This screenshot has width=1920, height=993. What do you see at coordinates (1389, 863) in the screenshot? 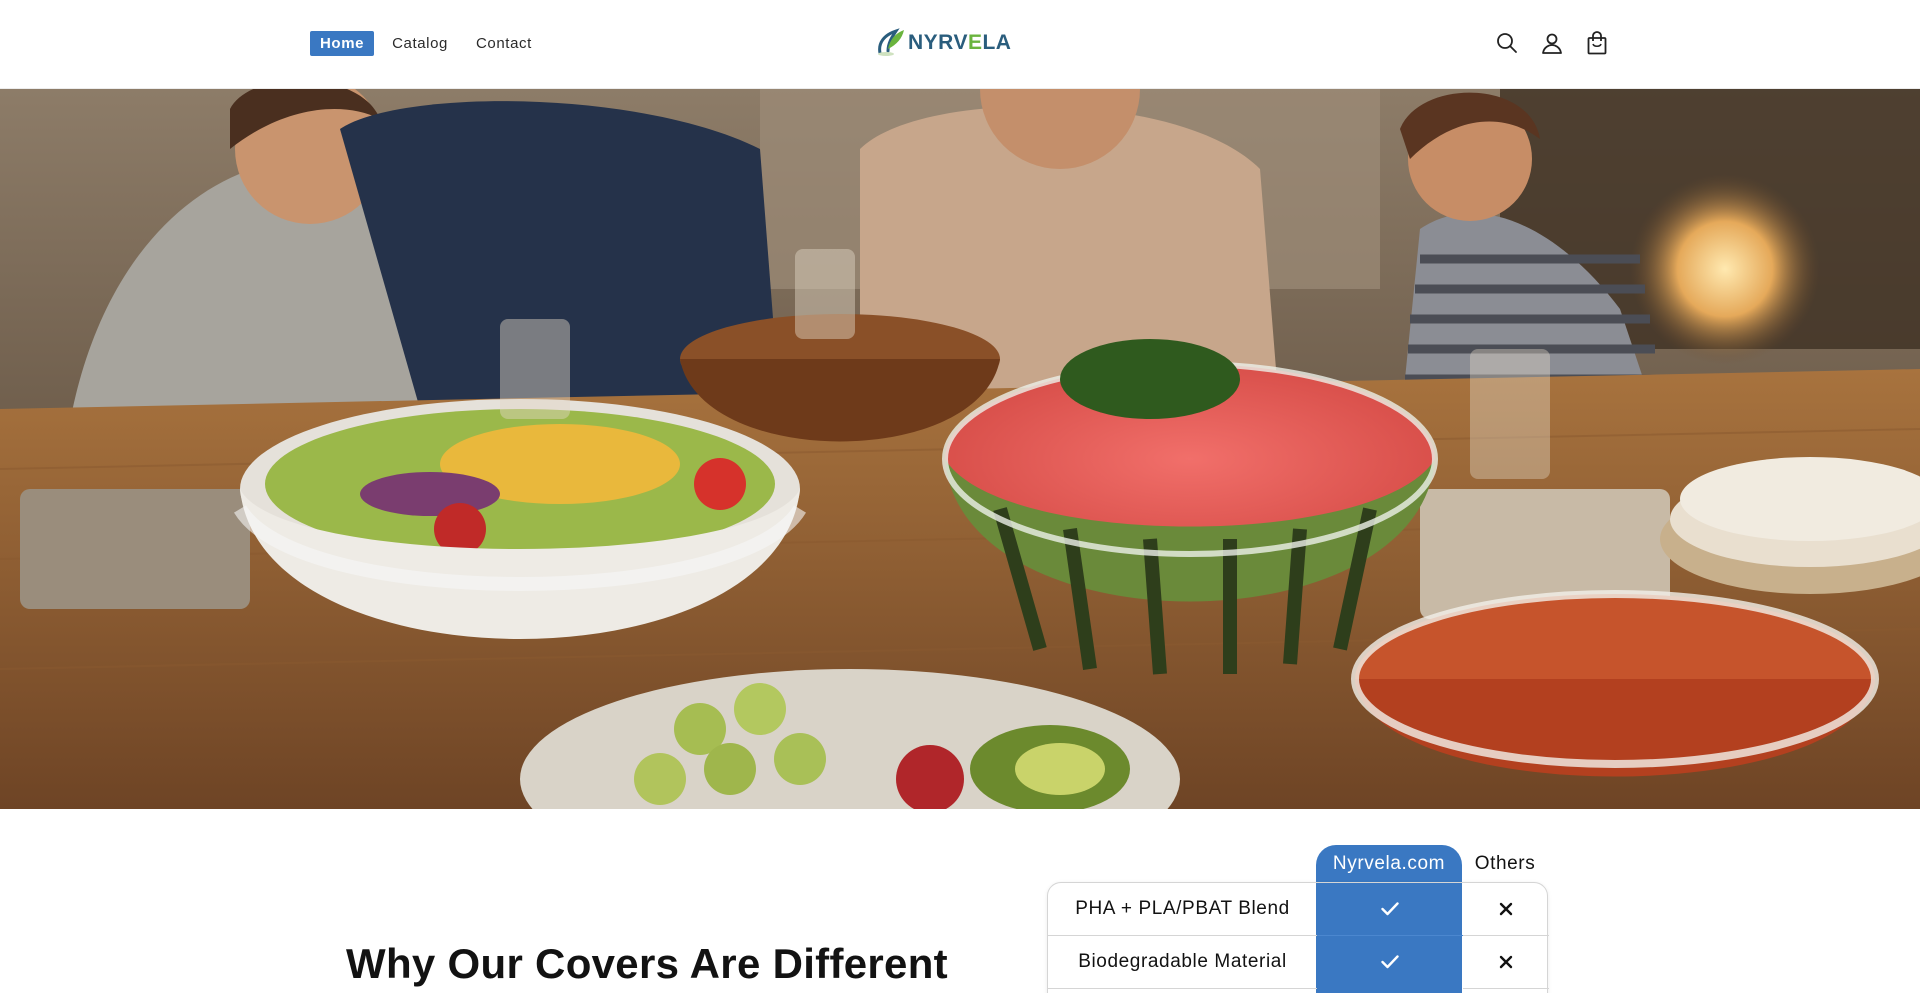
I see `ours-column-header: Nyrvela.com` at bounding box center [1389, 863].